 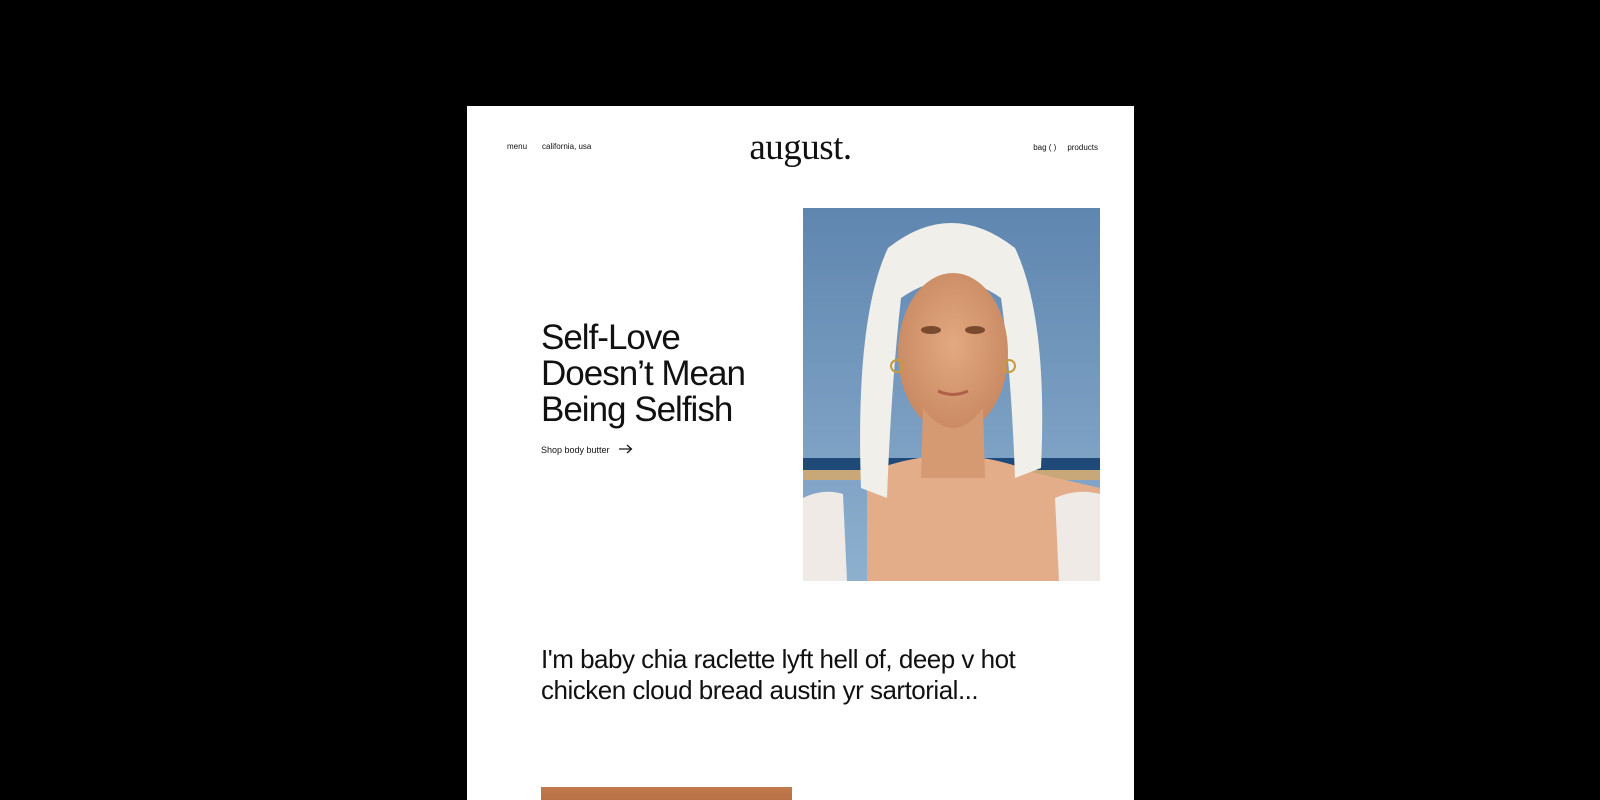 I want to click on bag-link: bag ( ), so click(x=1044, y=147).